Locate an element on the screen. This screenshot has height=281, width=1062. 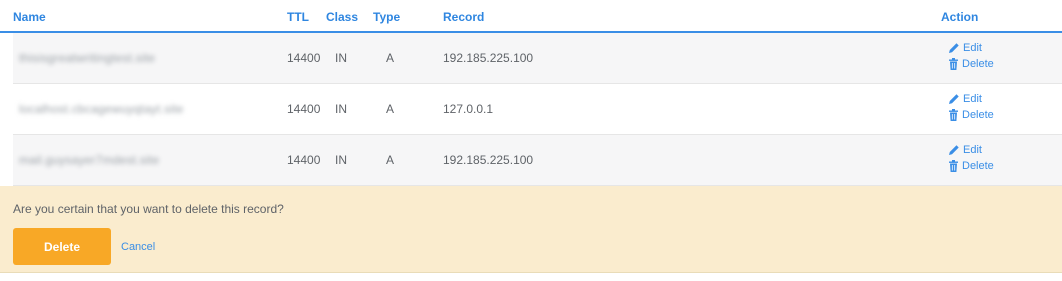
record-name: localhost.cbcagewuyqtayt.site is located at coordinates (101, 109).